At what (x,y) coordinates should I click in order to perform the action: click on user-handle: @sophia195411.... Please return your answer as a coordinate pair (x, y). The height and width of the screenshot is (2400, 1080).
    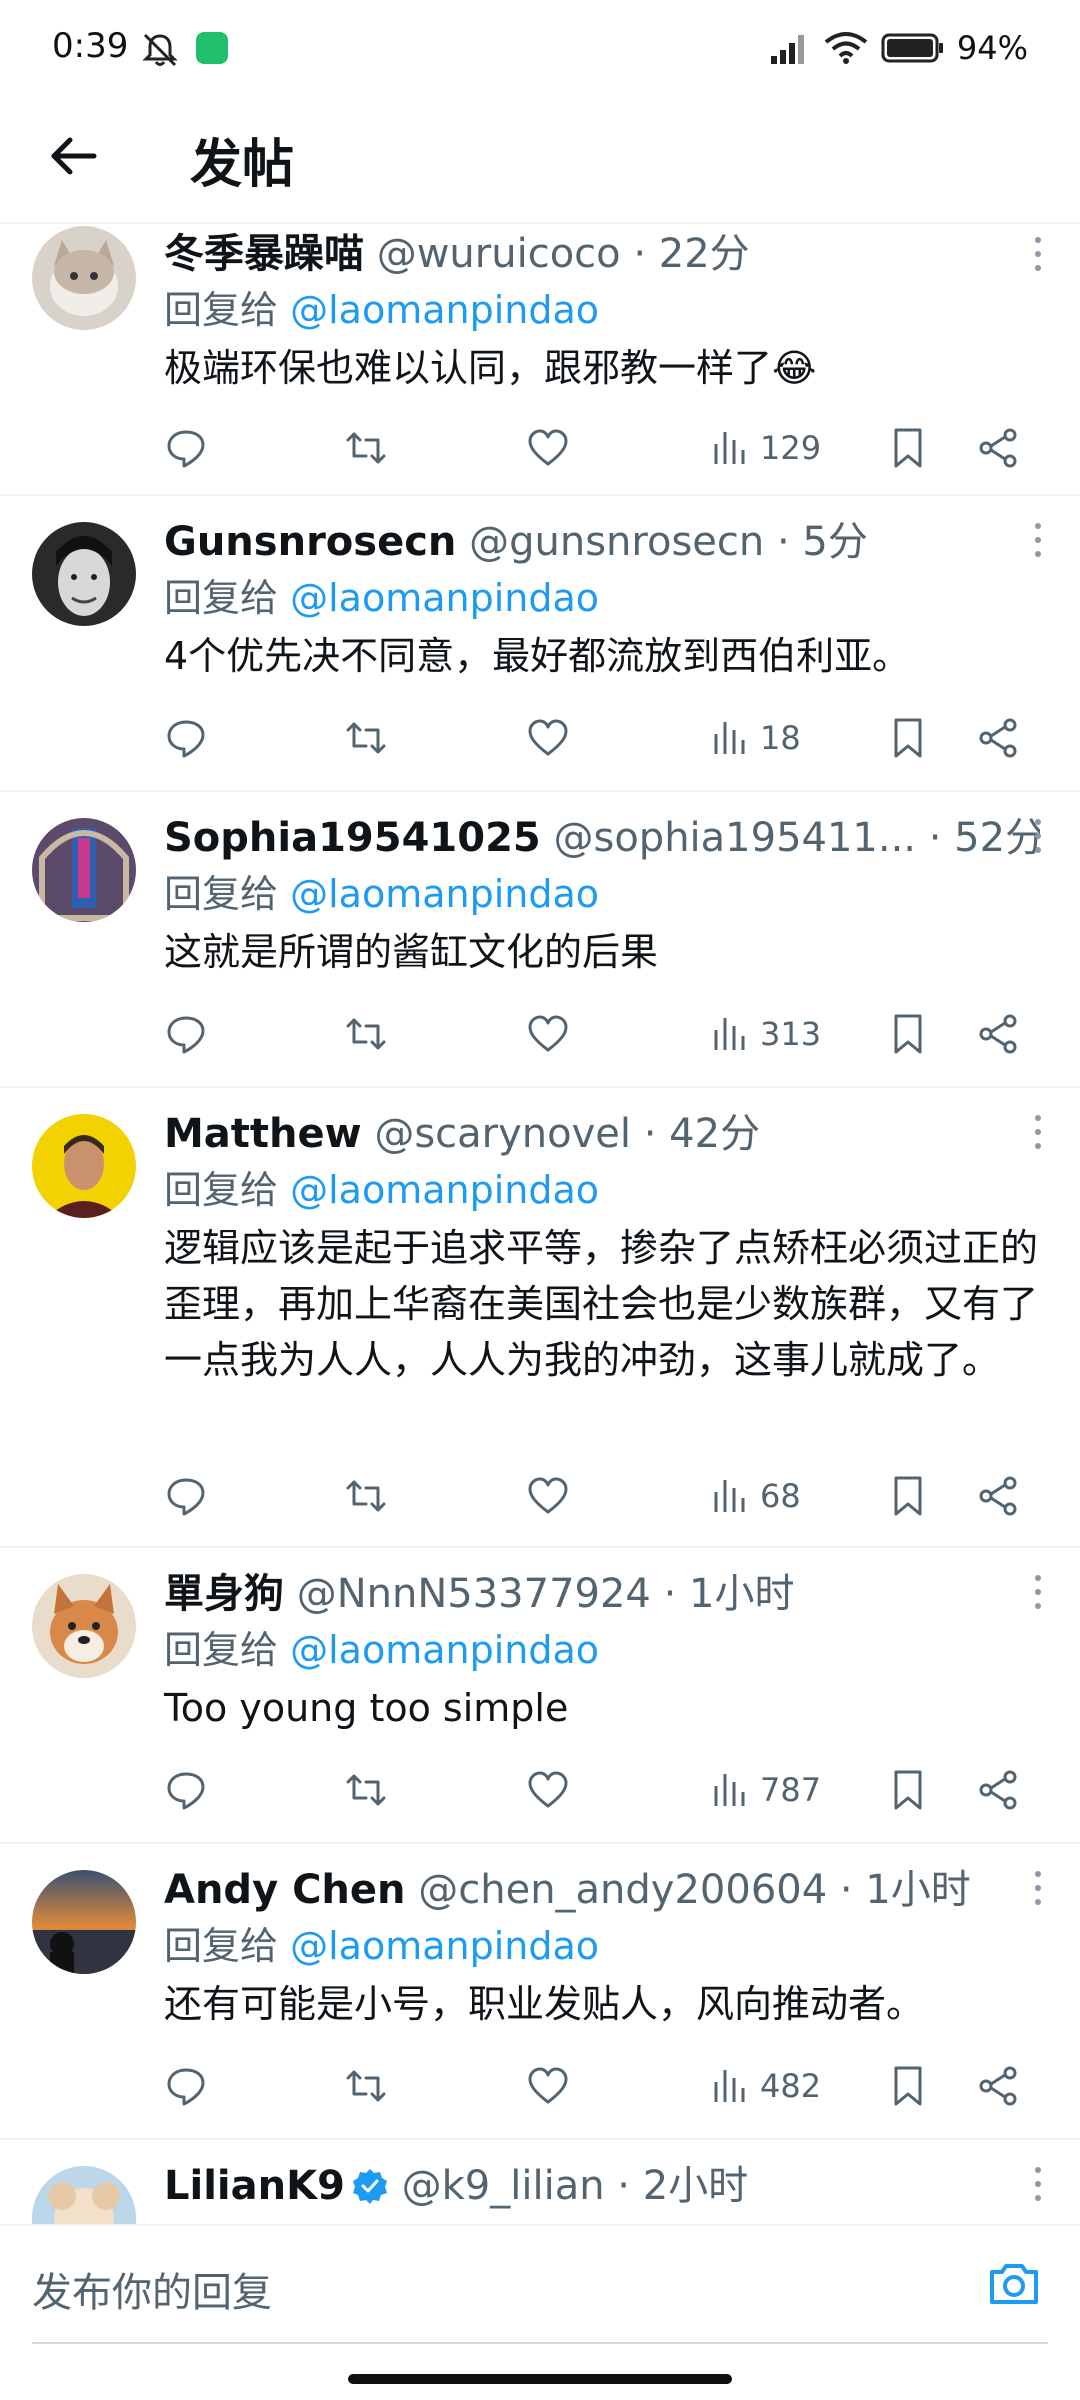
    Looking at the image, I should click on (734, 838).